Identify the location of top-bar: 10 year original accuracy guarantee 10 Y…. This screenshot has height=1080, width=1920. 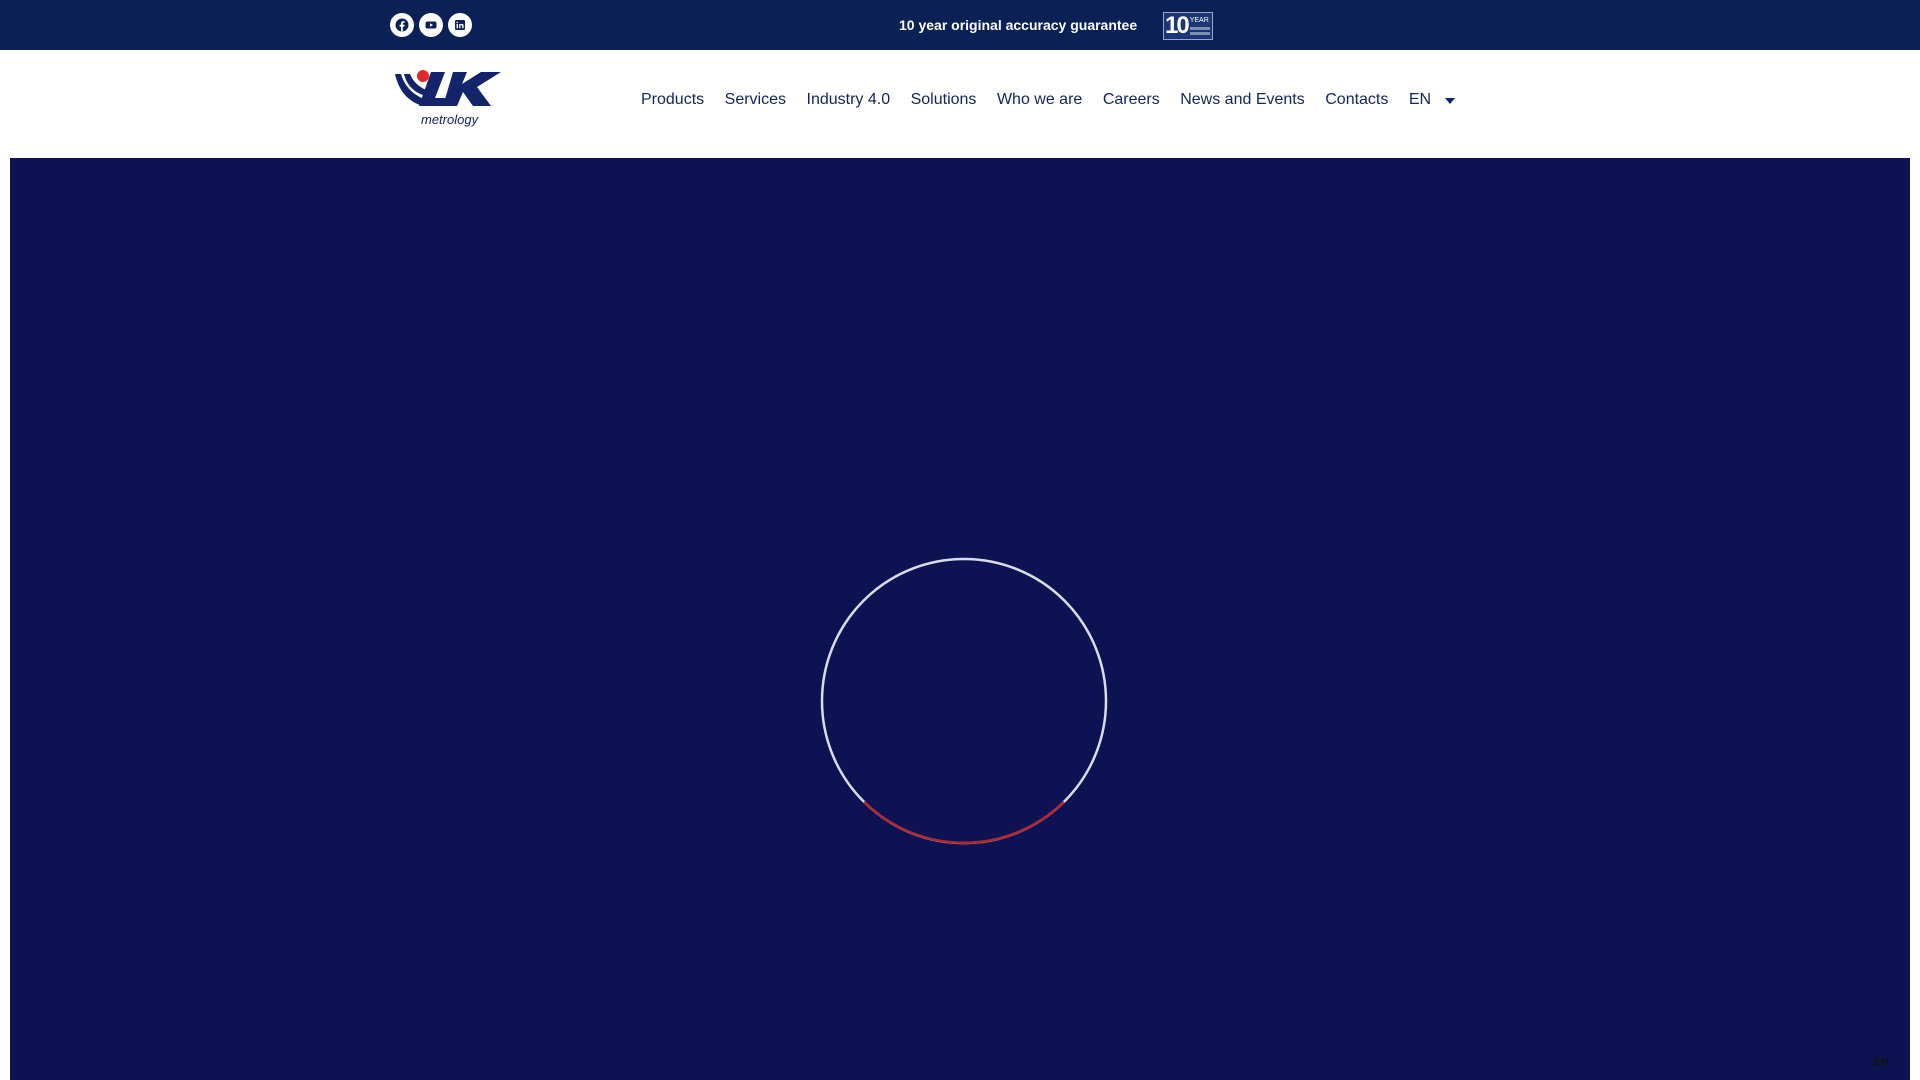
(960, 25).